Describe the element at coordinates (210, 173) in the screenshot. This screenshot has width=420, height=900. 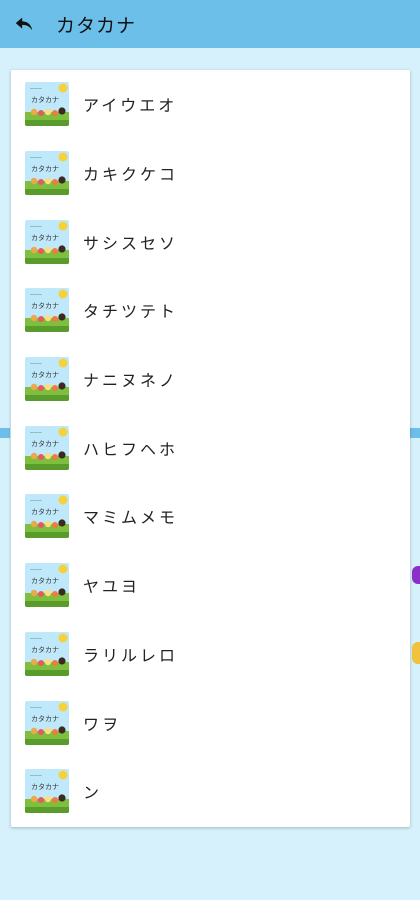
I see `list-item: 〜〜〜 カタカナ カキクケコ` at that location.